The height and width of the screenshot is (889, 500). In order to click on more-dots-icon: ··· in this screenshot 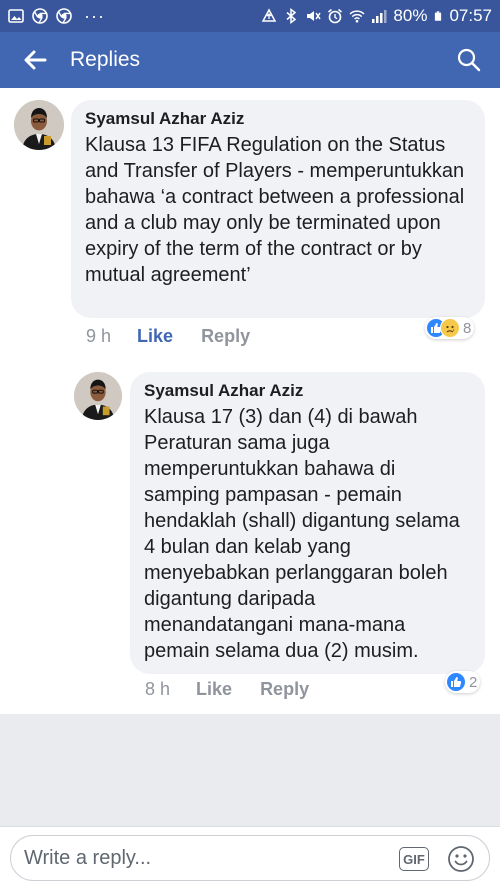, I will do `click(94, 16)`.